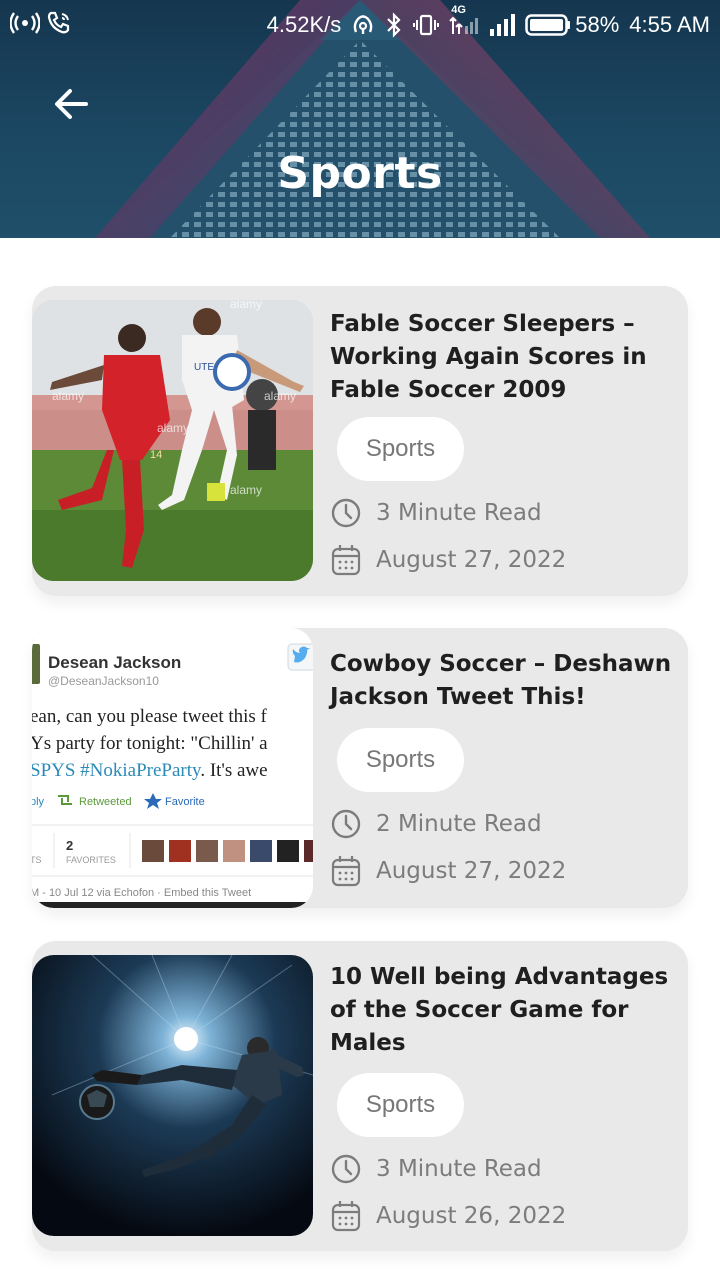 This screenshot has width=720, height=1280. What do you see at coordinates (150, 716) in the screenshot?
I see `tweet-text-line: ean, can you please tweet this f` at bounding box center [150, 716].